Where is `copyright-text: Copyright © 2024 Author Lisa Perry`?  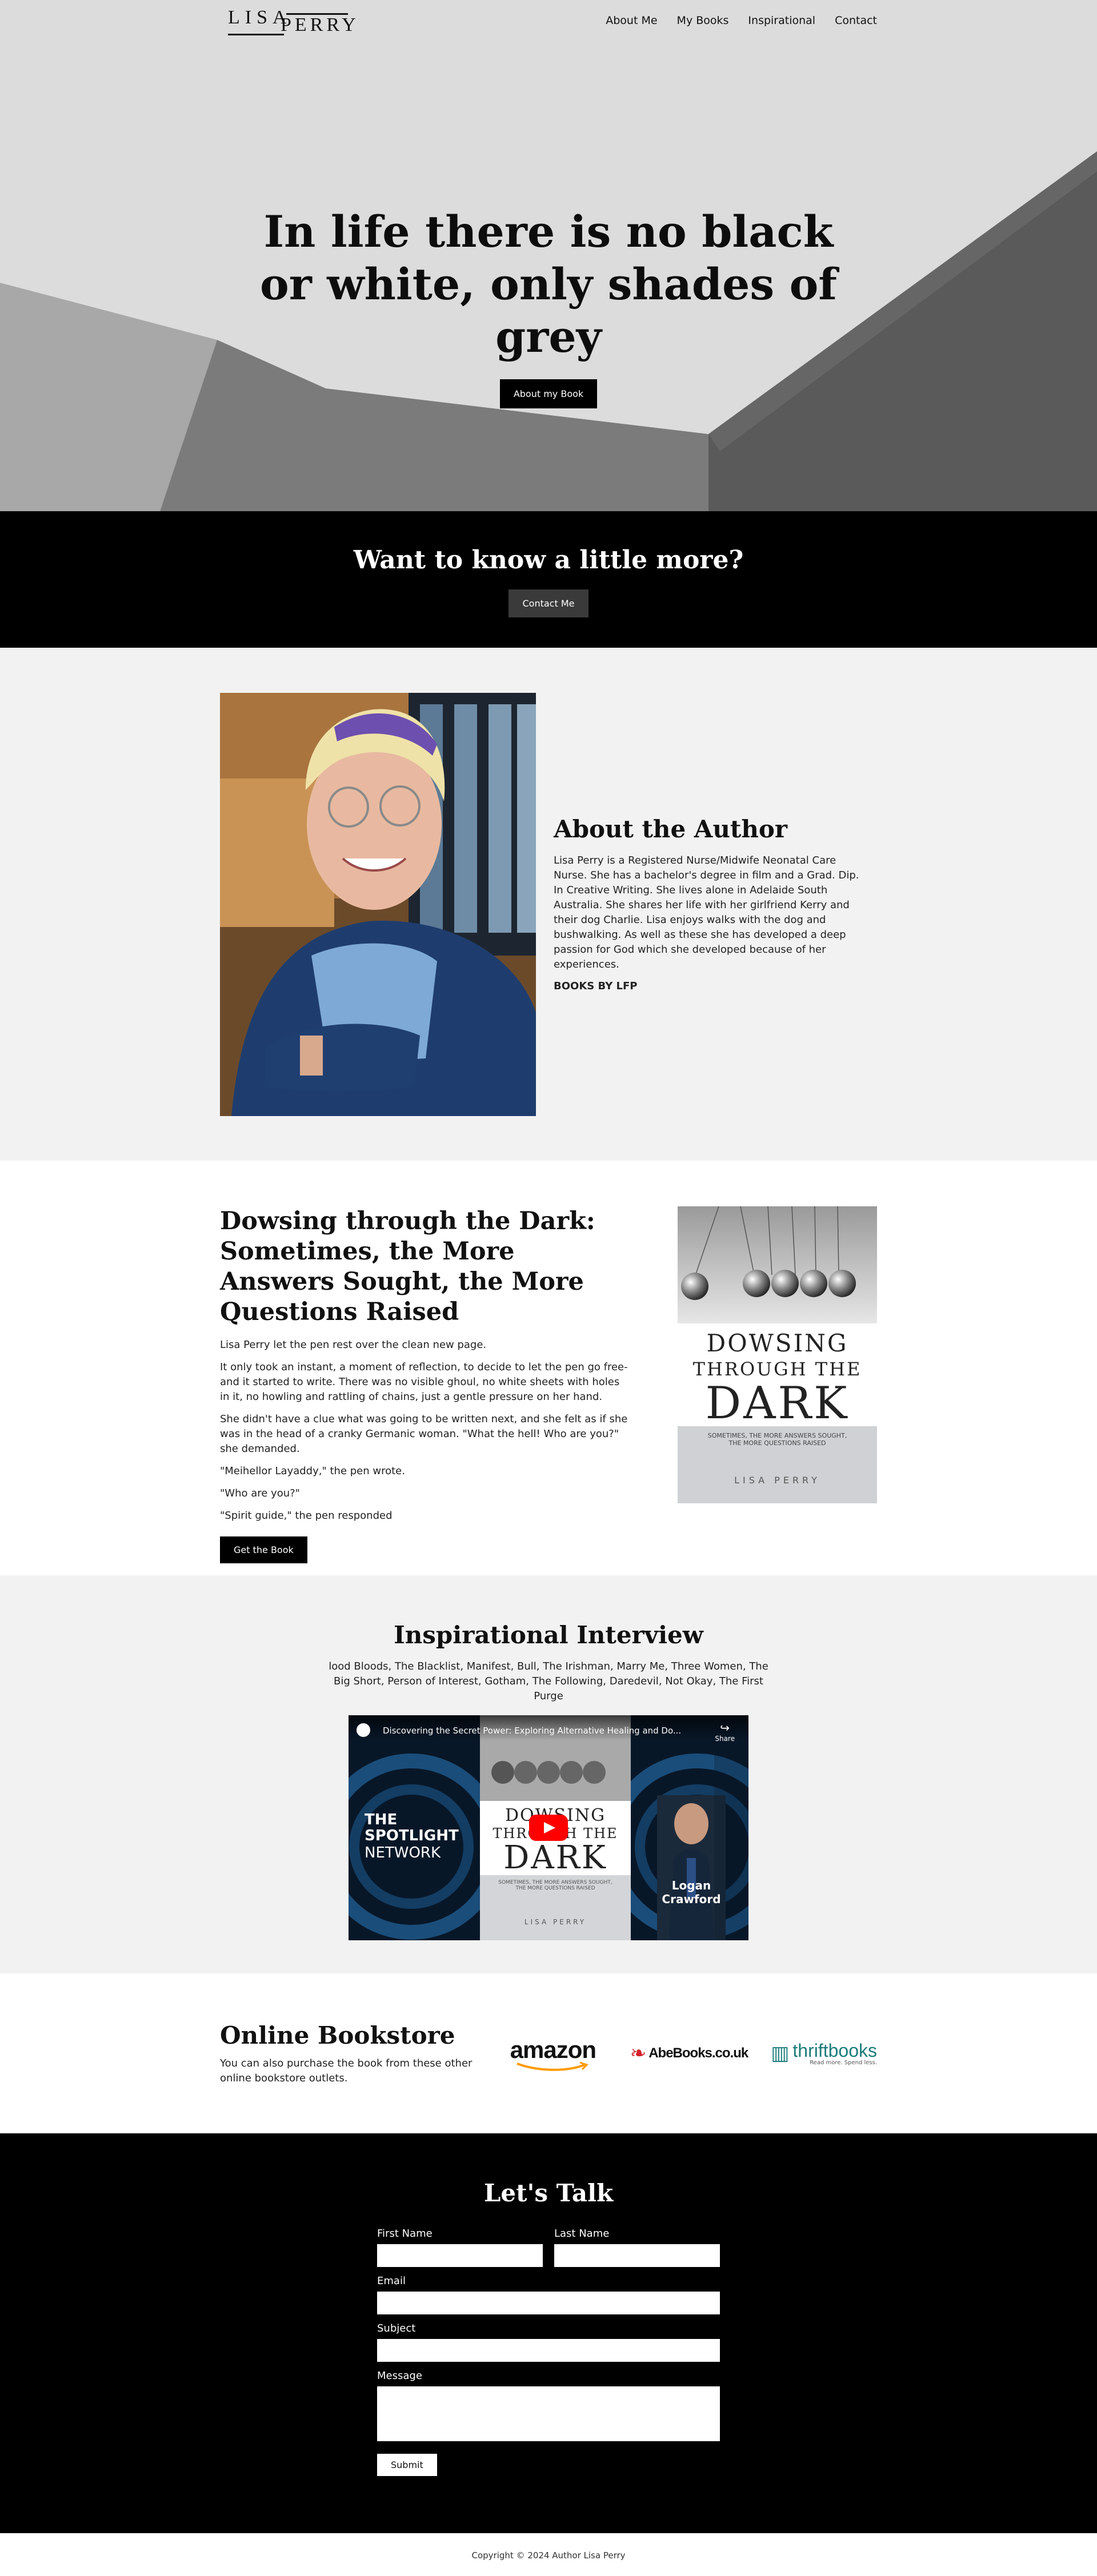
copyright-text: Copyright © 2024 Author Lisa Perry is located at coordinates (548, 2555).